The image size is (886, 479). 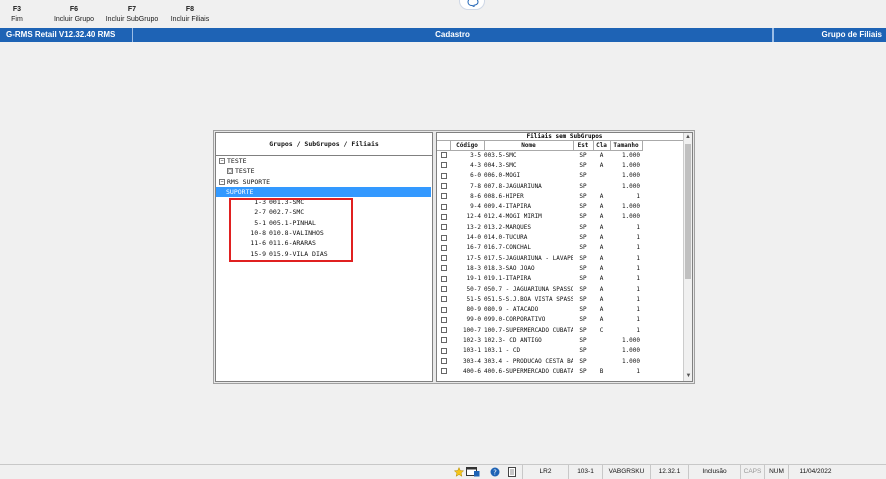 I want to click on table-row: 400-6 400.6-SUPERMERCADO CUBATAO SP B 1, so click(x=539, y=371).